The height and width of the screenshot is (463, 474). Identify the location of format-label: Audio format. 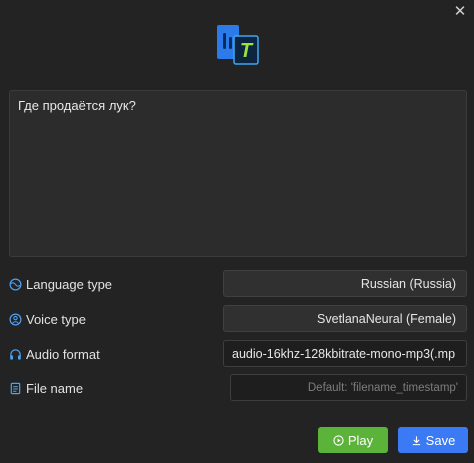
(54, 354).